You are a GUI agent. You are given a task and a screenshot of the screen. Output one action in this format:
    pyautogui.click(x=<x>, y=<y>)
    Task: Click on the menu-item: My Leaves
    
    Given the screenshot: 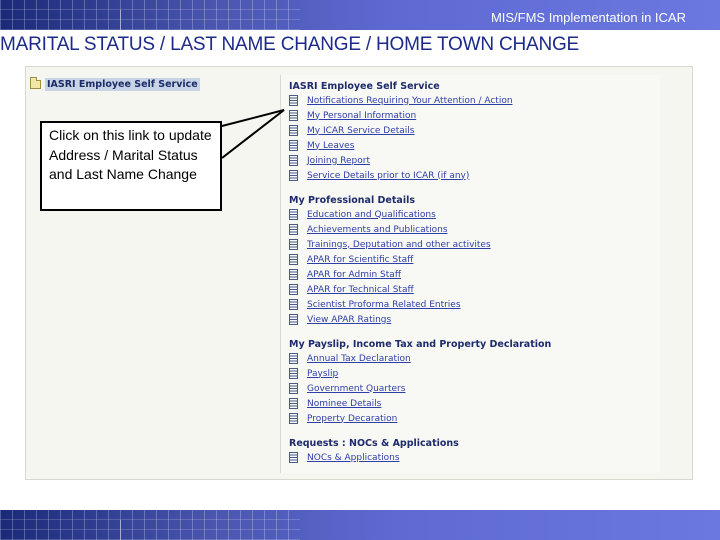 What is the action you would take?
    pyautogui.click(x=474, y=145)
    